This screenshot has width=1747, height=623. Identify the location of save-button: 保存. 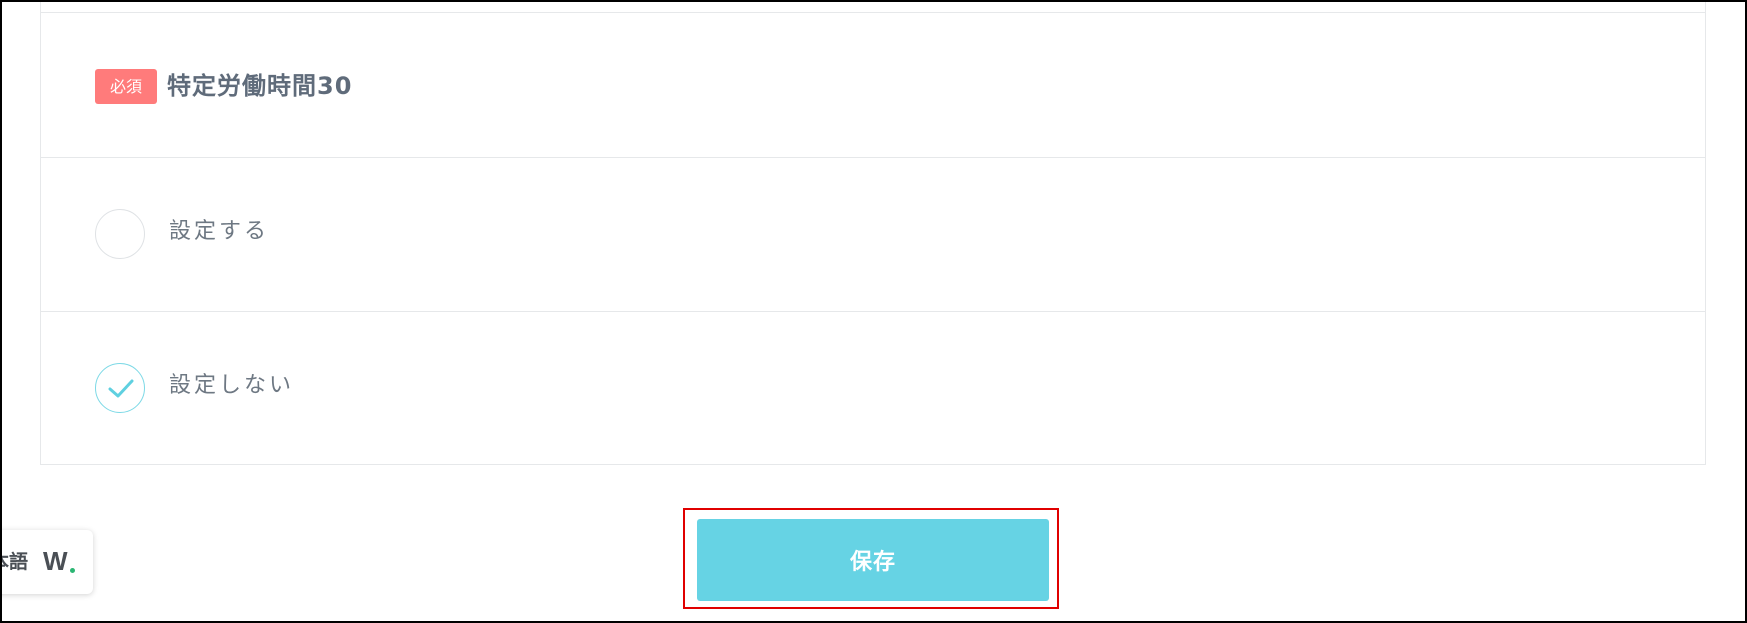
(873, 560).